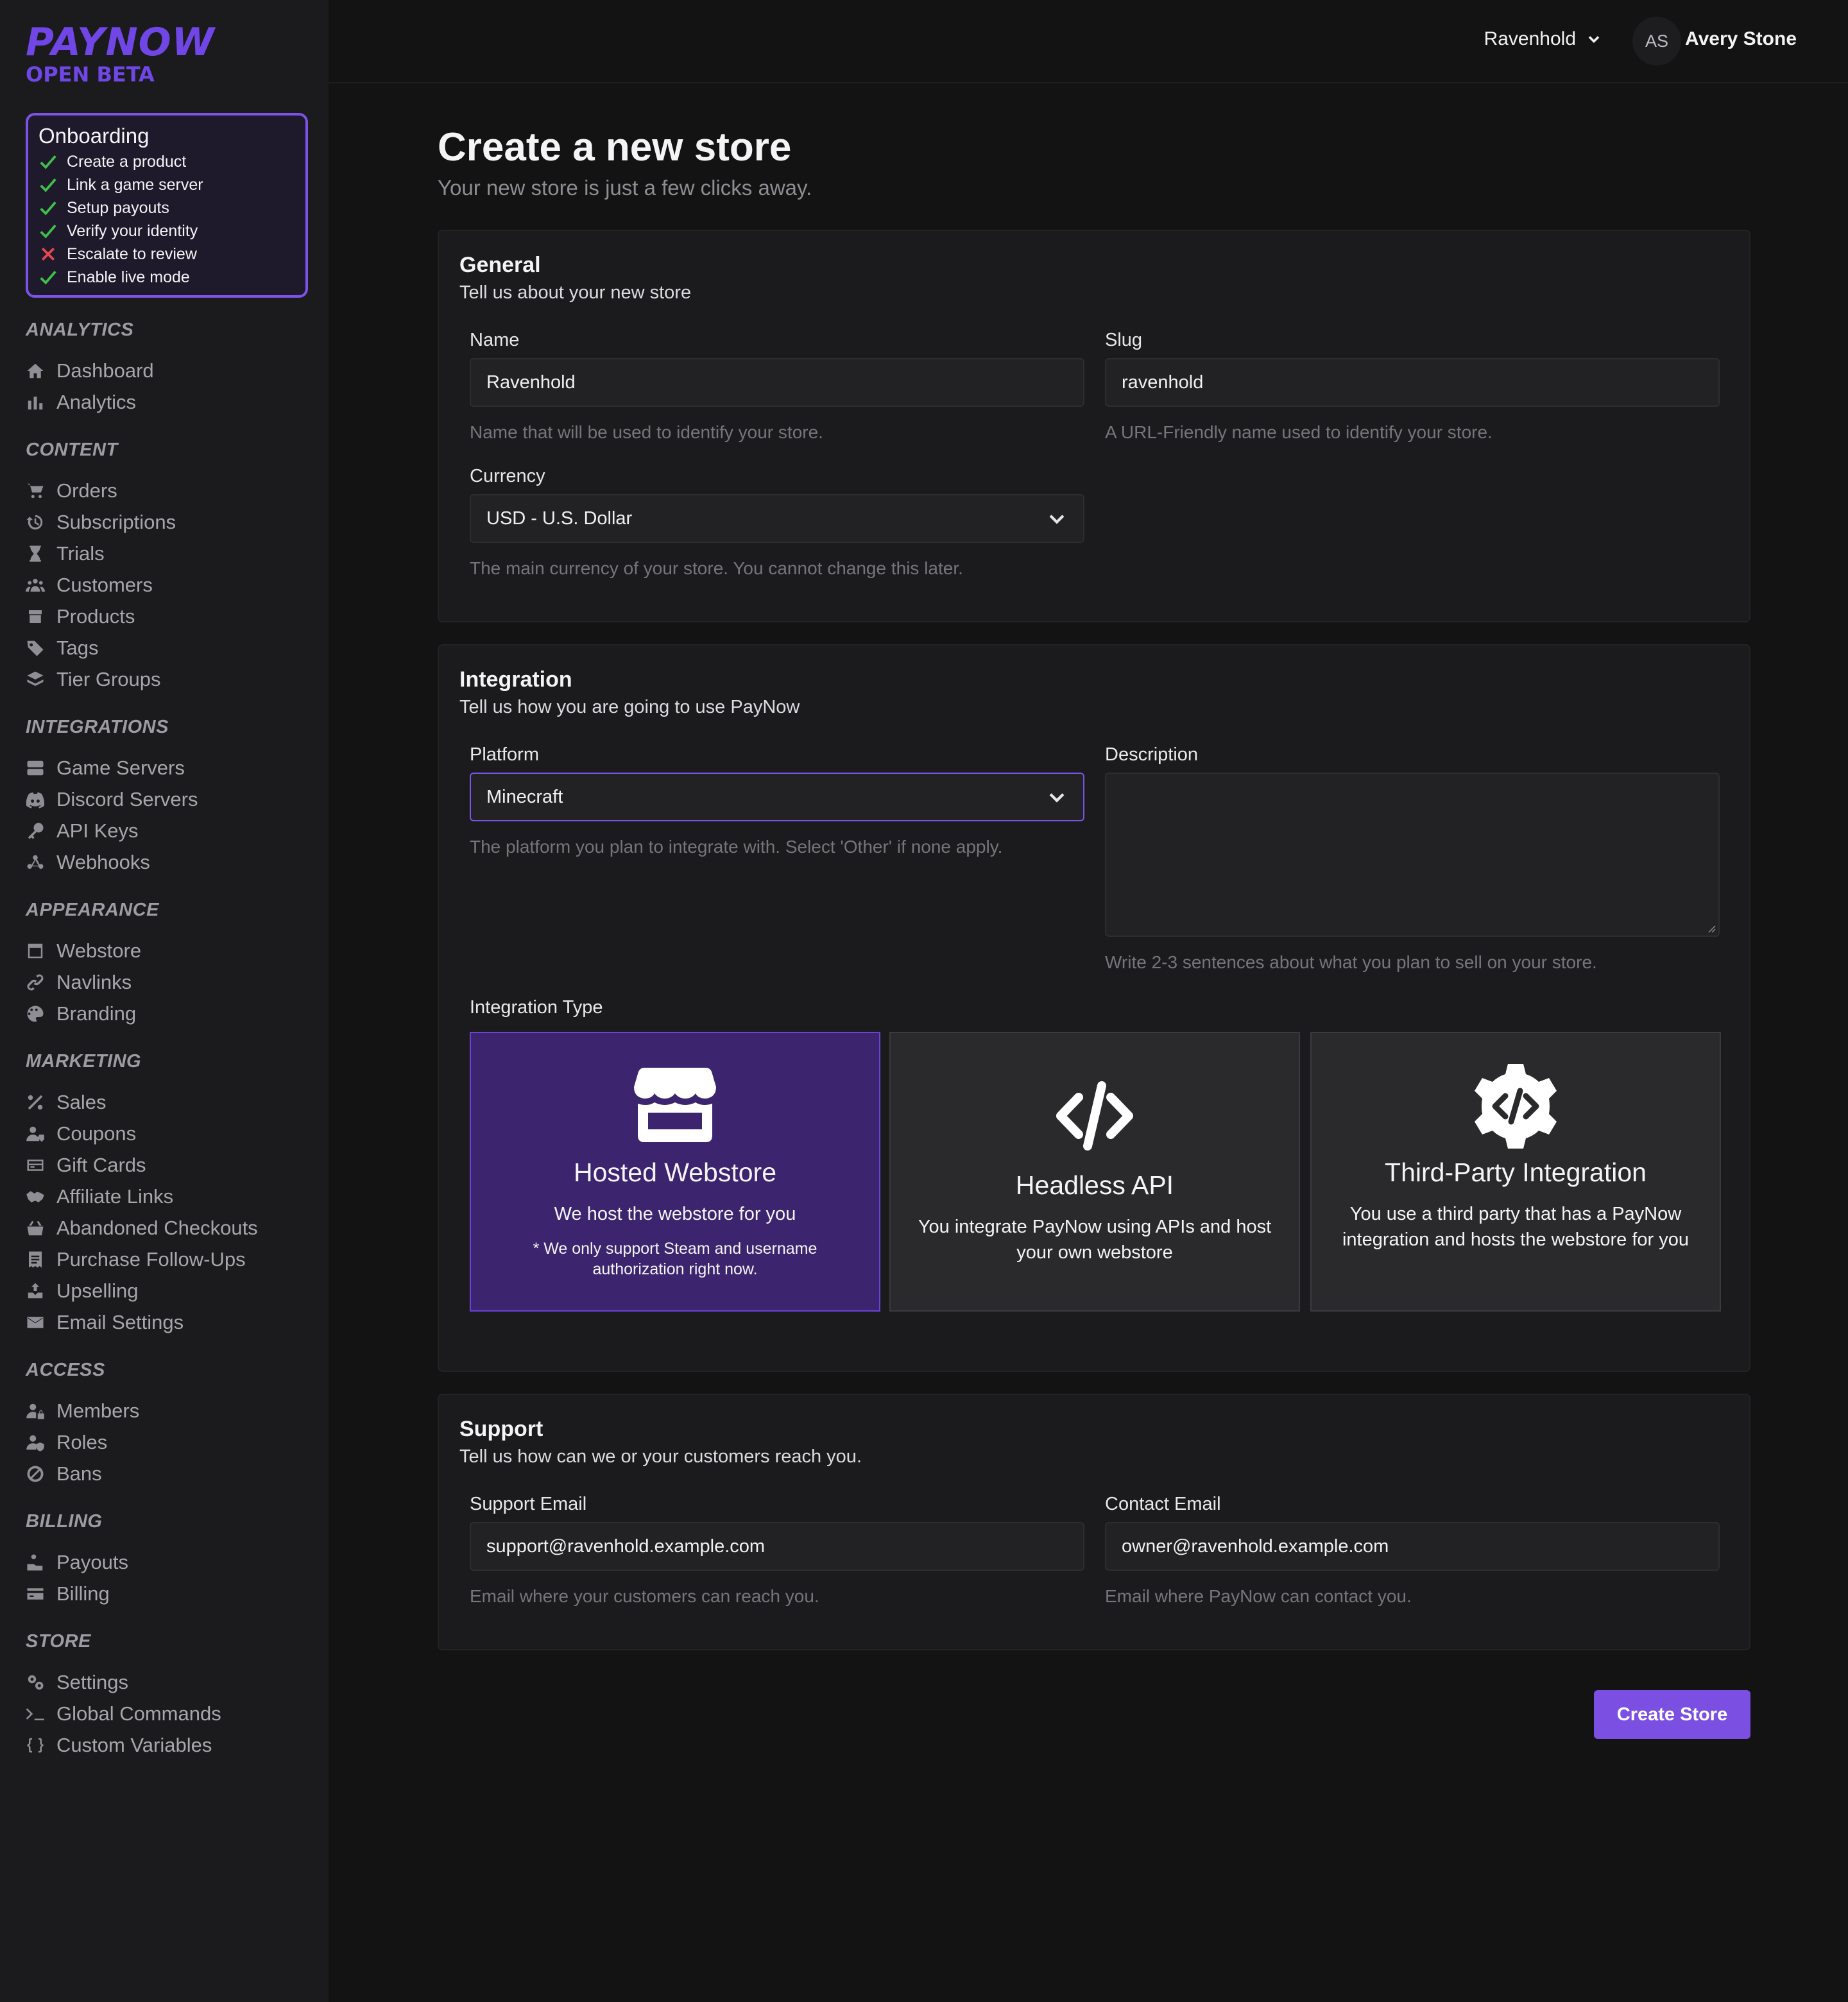 Image resolution: width=1848 pixels, height=2002 pixels. I want to click on sidebar-item-roles: Roles, so click(167, 1442).